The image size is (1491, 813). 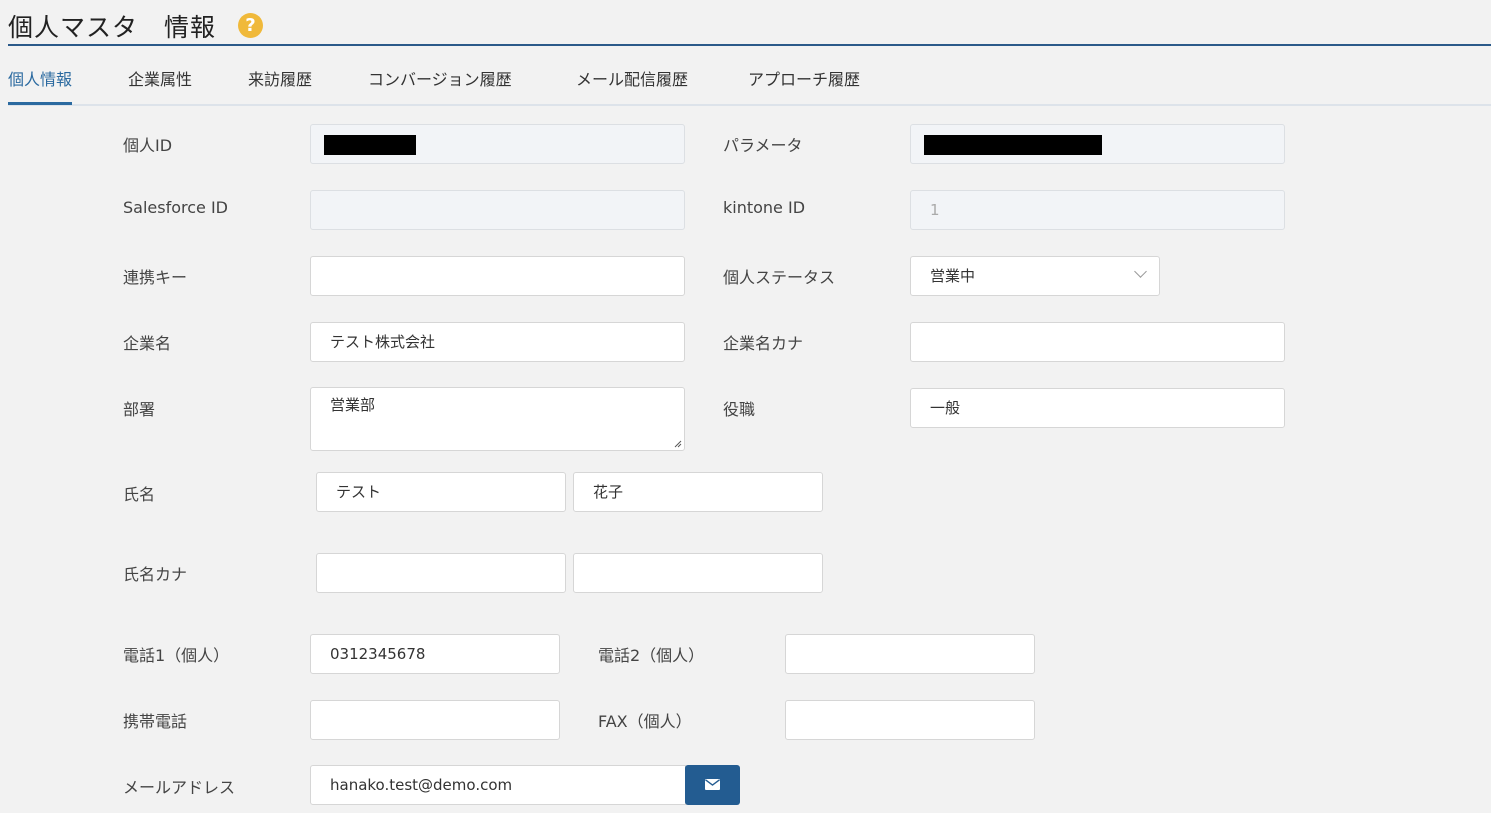 What do you see at coordinates (804, 83) in the screenshot?
I see `tab-approach-history: アプローチ履歴` at bounding box center [804, 83].